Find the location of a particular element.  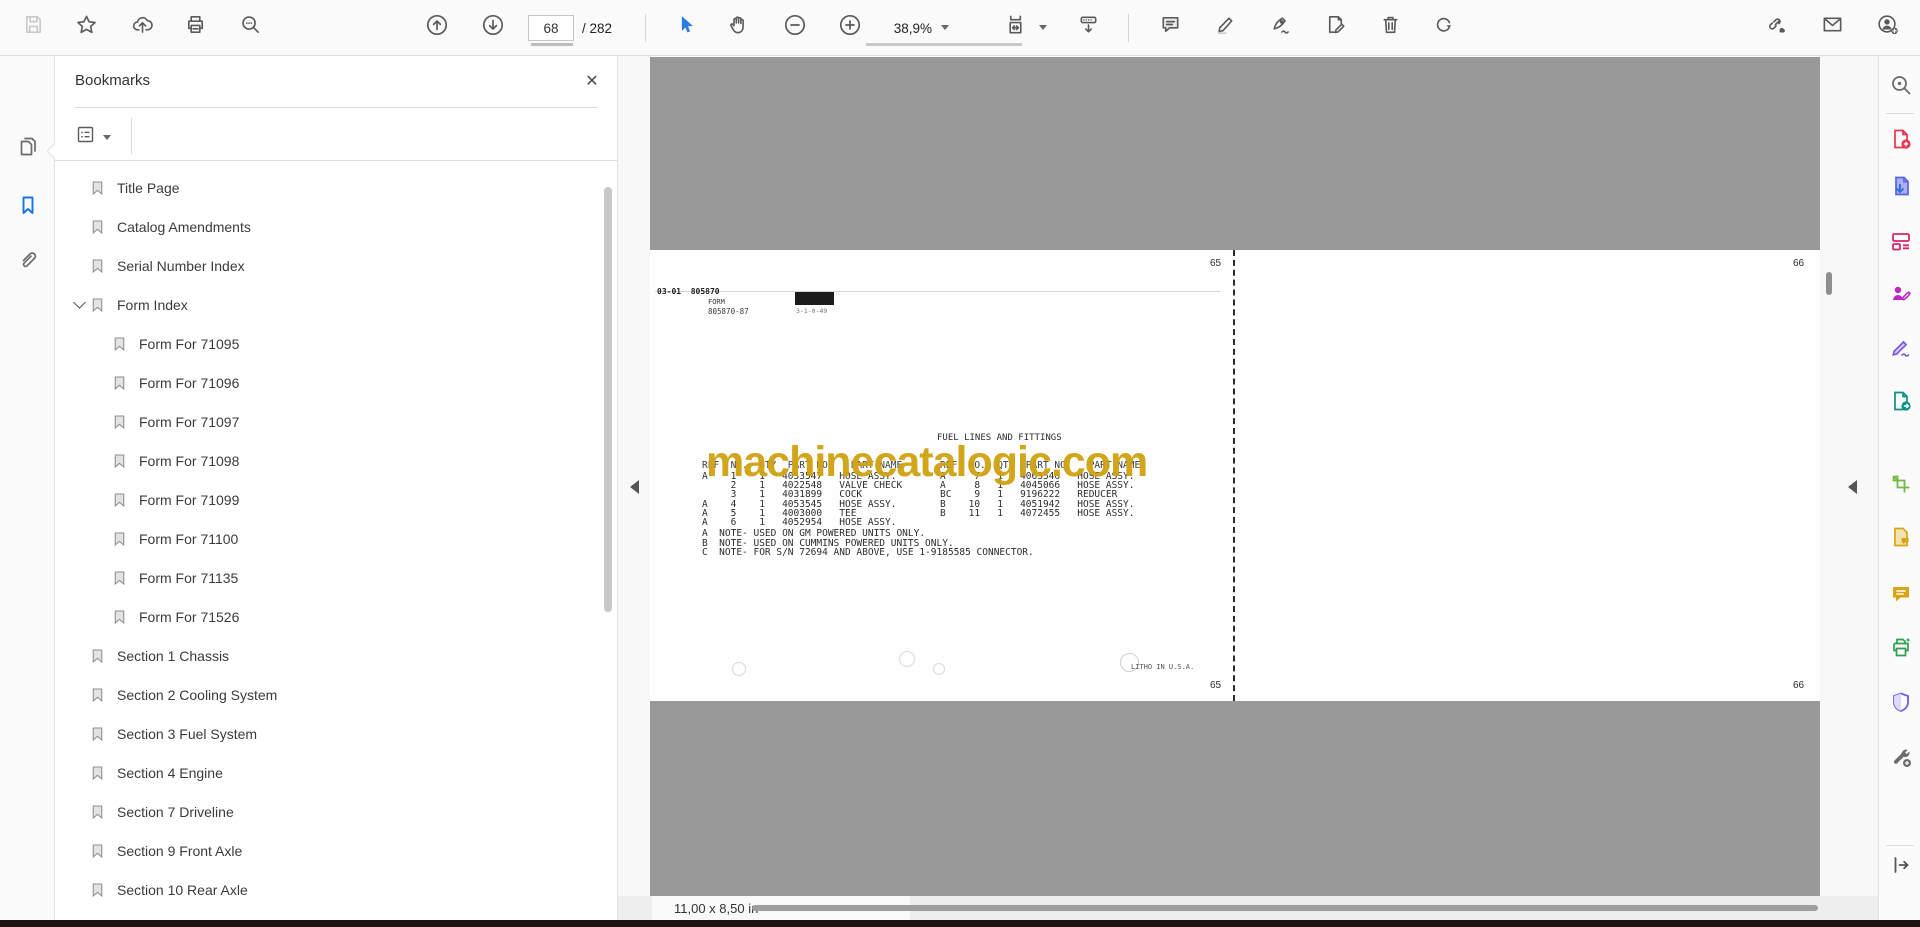

scroll-mode-button is located at coordinates (1088, 27).